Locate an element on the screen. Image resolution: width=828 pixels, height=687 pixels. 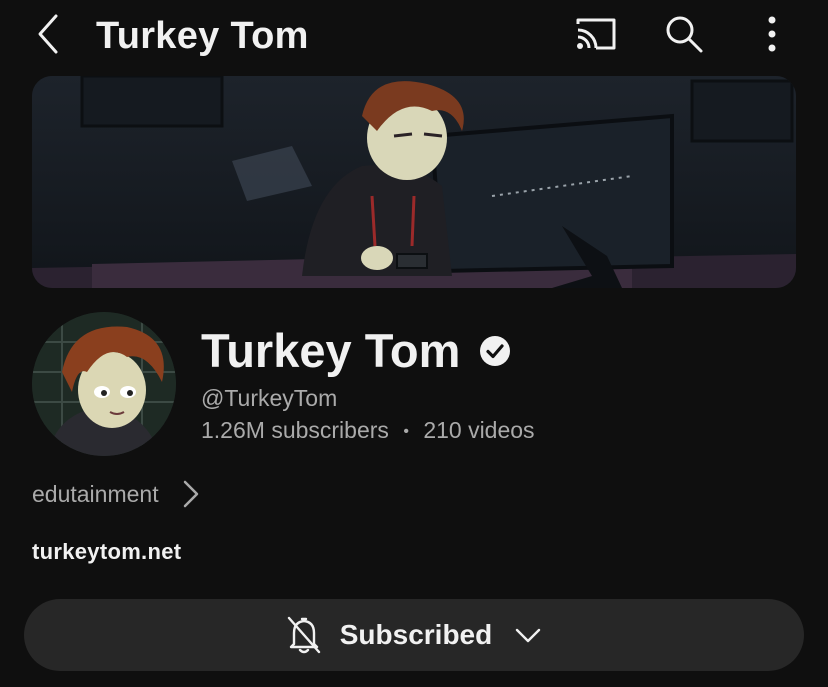
bell-off-icon is located at coordinates (304, 635).